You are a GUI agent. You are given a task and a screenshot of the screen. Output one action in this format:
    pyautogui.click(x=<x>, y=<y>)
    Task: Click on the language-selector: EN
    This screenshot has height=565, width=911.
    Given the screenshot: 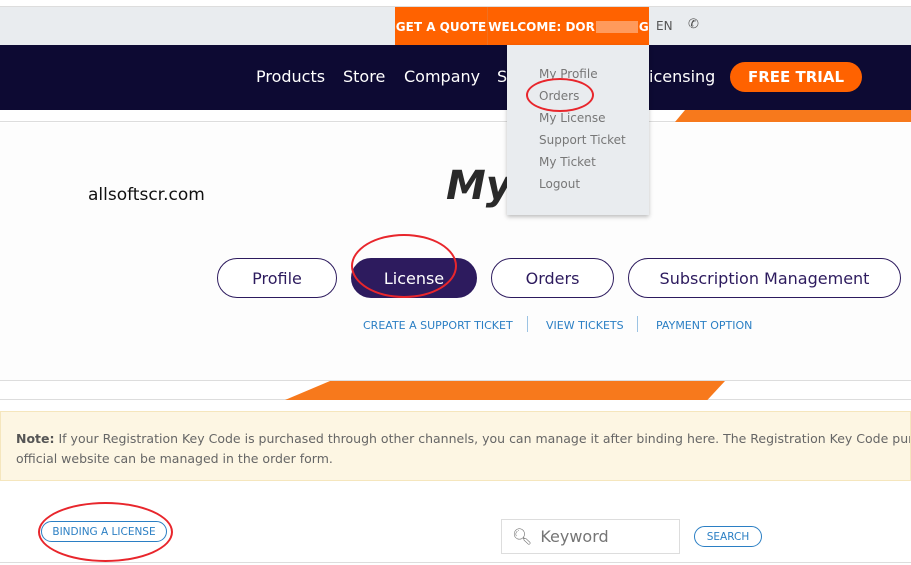 What is the action you would take?
    pyautogui.click(x=664, y=26)
    